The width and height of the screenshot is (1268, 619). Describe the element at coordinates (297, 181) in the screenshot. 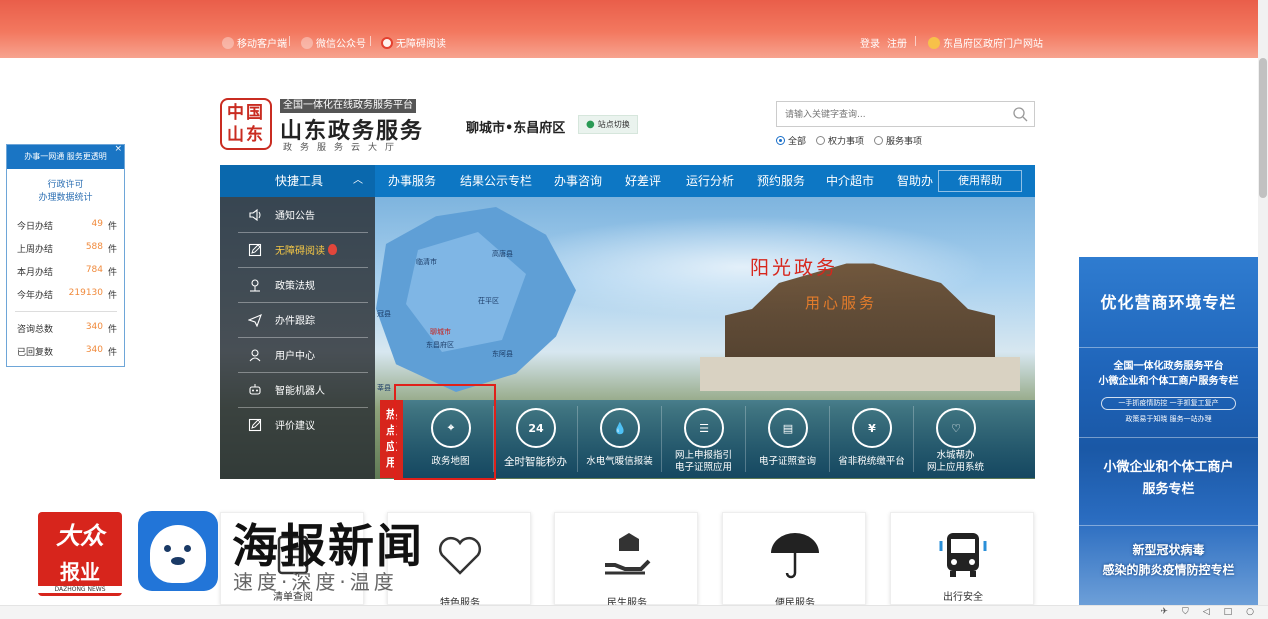

I see `quick-tools-toggle: 快捷工具 ︿` at that location.